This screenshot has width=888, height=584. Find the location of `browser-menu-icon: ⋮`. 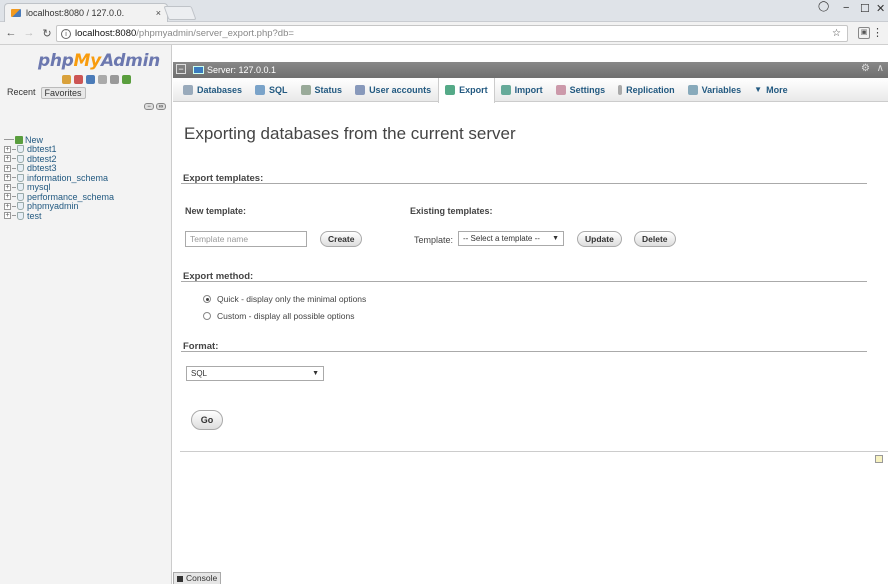

browser-menu-icon: ⋮ is located at coordinates (877, 32).